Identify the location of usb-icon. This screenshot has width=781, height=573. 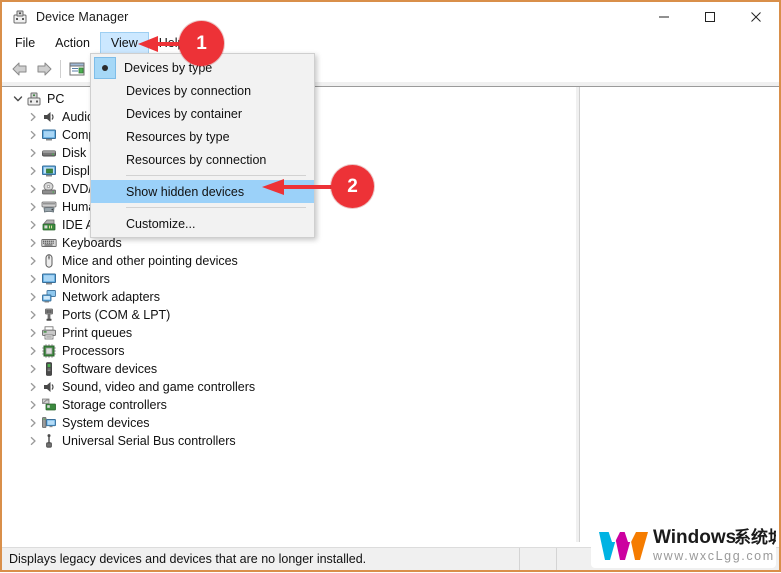
(49, 441).